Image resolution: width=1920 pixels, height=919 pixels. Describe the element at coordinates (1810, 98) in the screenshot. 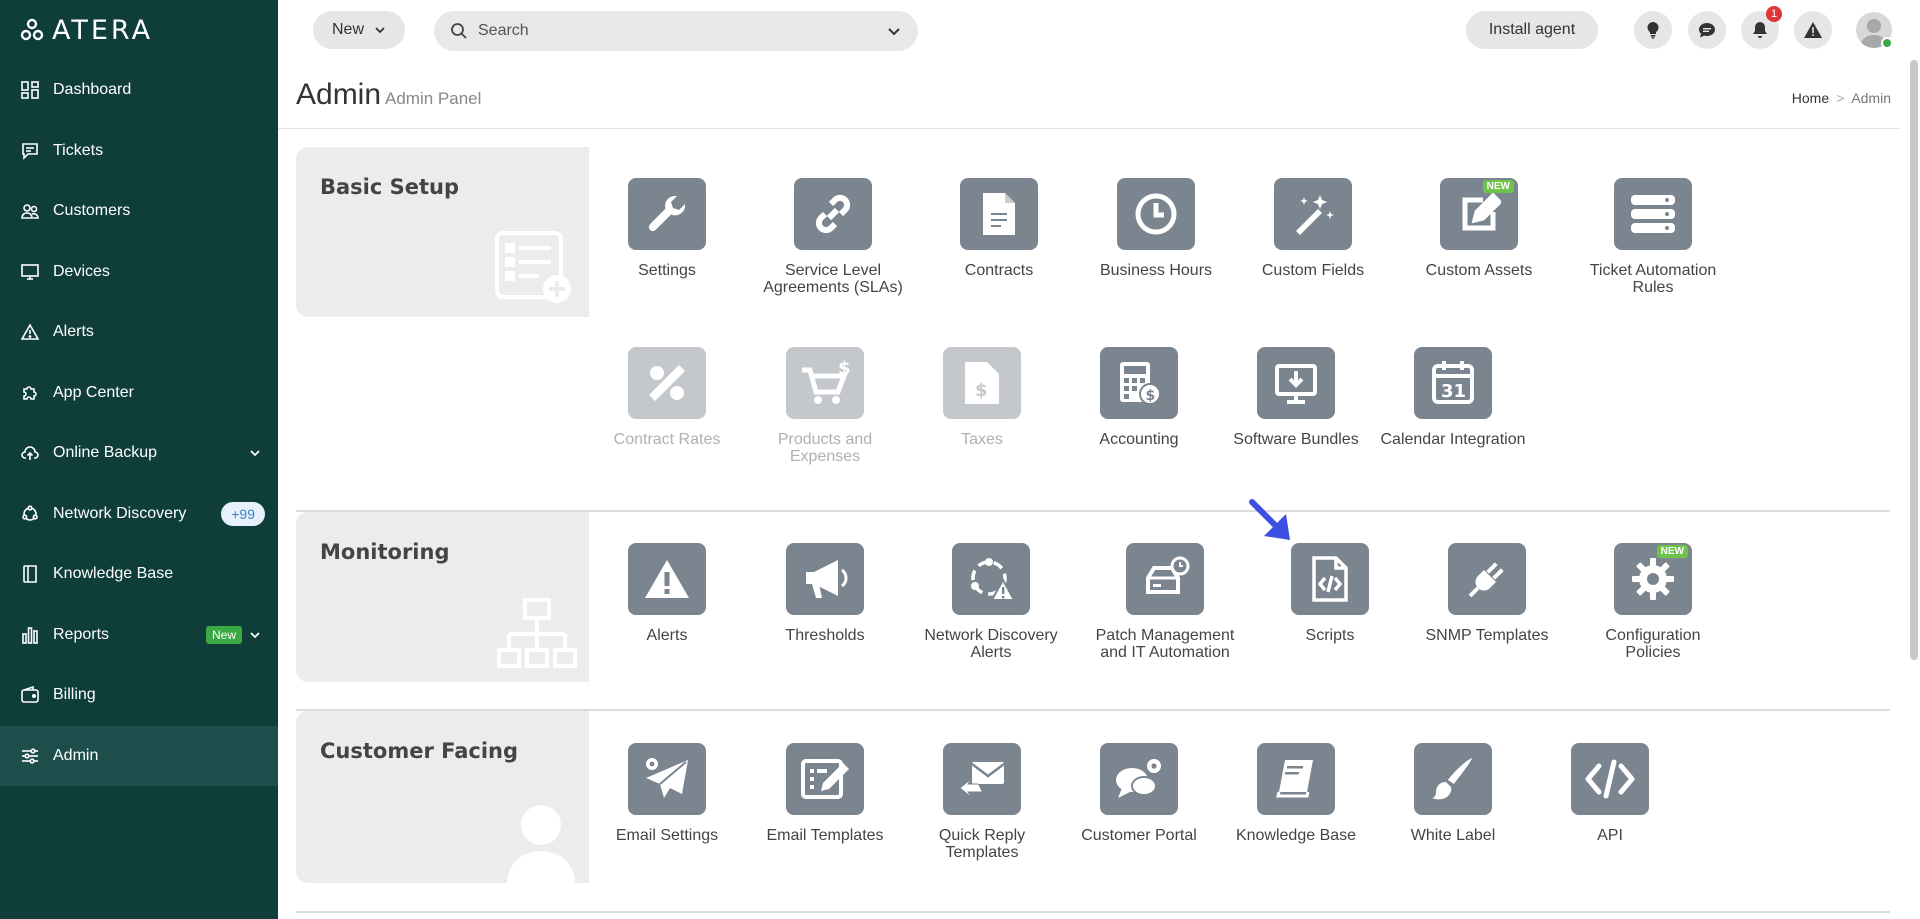

I see `breadcrumb-home: Home` at that location.